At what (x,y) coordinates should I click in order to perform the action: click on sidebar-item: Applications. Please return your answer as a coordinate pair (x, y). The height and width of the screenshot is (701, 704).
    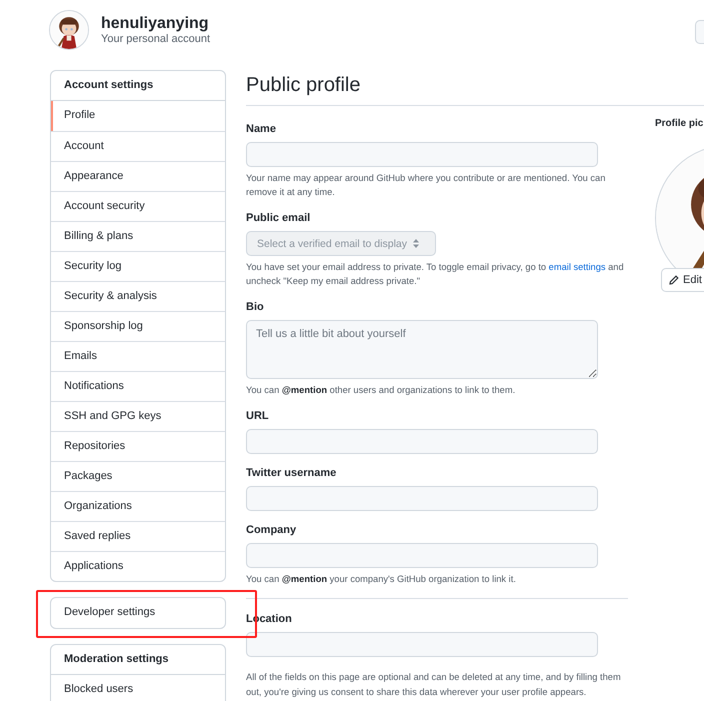
    Looking at the image, I should click on (138, 566).